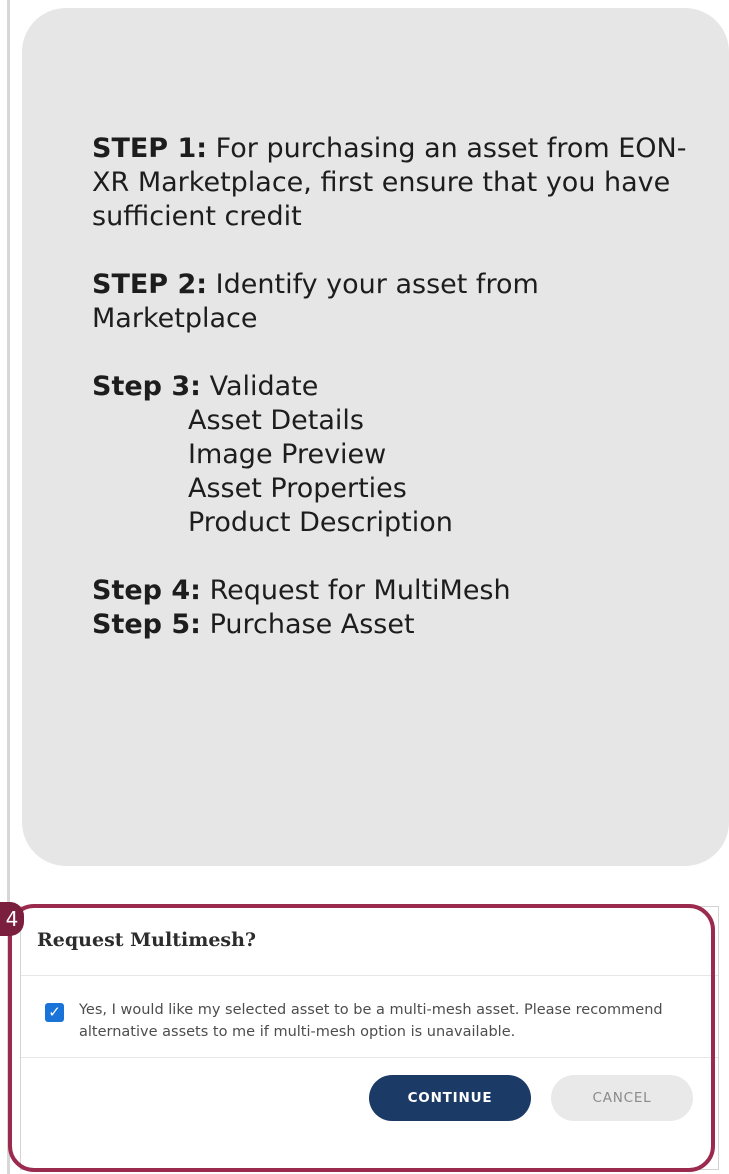 The image size is (729, 1174). I want to click on step-3-text: Validate, so click(259, 386).